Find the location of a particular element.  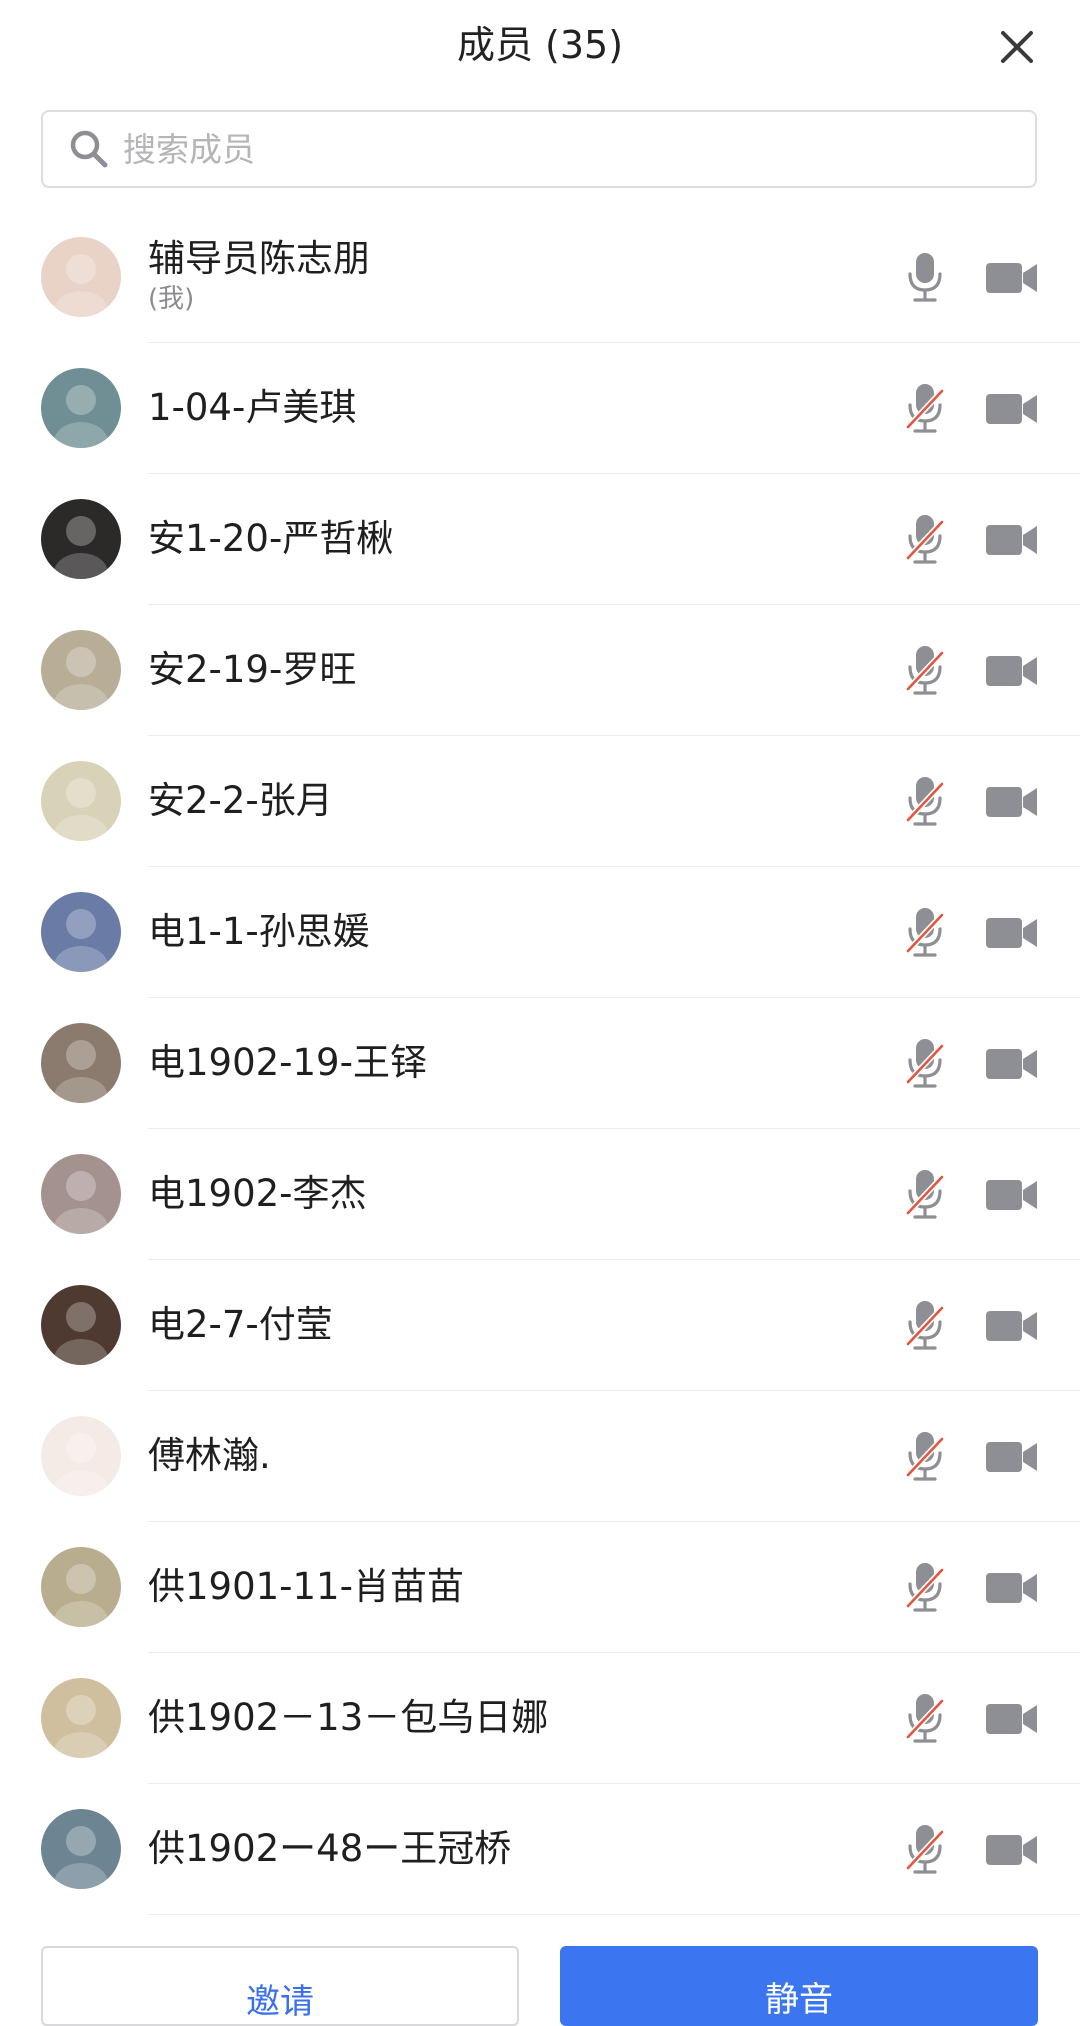

header: 成员 (35) is located at coordinates (540, 46).